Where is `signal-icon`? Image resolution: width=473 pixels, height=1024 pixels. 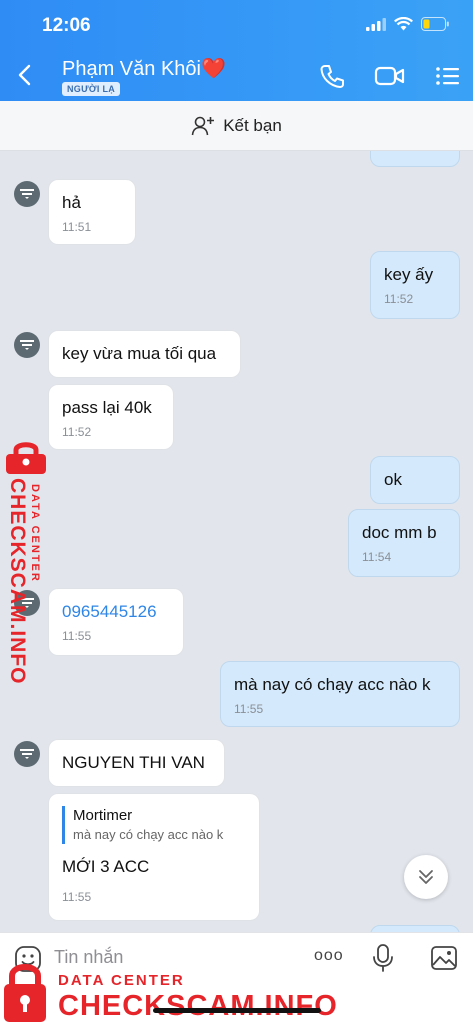
signal-icon is located at coordinates (376, 24).